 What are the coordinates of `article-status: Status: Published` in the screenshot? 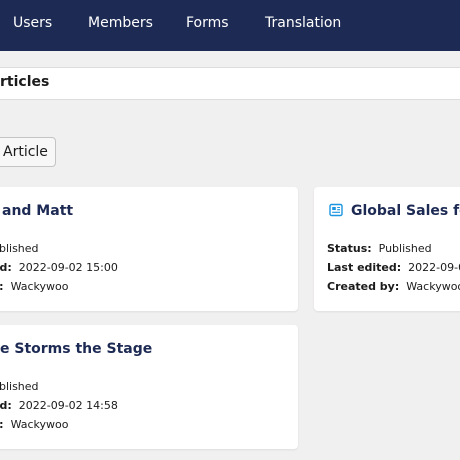 It's located at (379, 248).